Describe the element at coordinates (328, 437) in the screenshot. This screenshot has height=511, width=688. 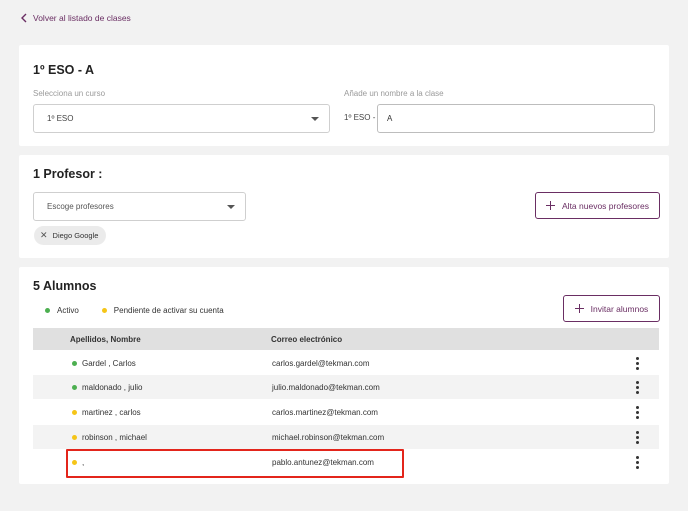
I see `student-email: michael.robinson@tekman.com` at that location.